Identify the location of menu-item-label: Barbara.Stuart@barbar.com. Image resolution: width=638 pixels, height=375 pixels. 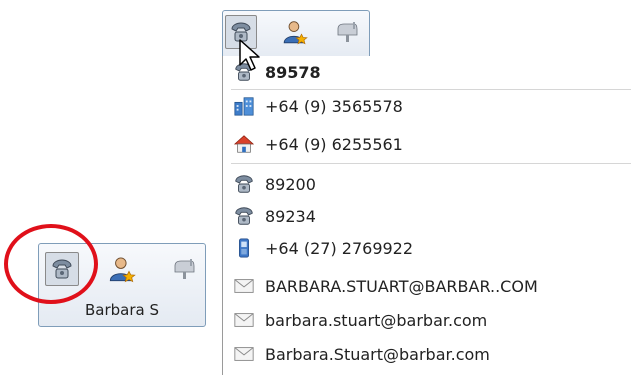
(377, 354).